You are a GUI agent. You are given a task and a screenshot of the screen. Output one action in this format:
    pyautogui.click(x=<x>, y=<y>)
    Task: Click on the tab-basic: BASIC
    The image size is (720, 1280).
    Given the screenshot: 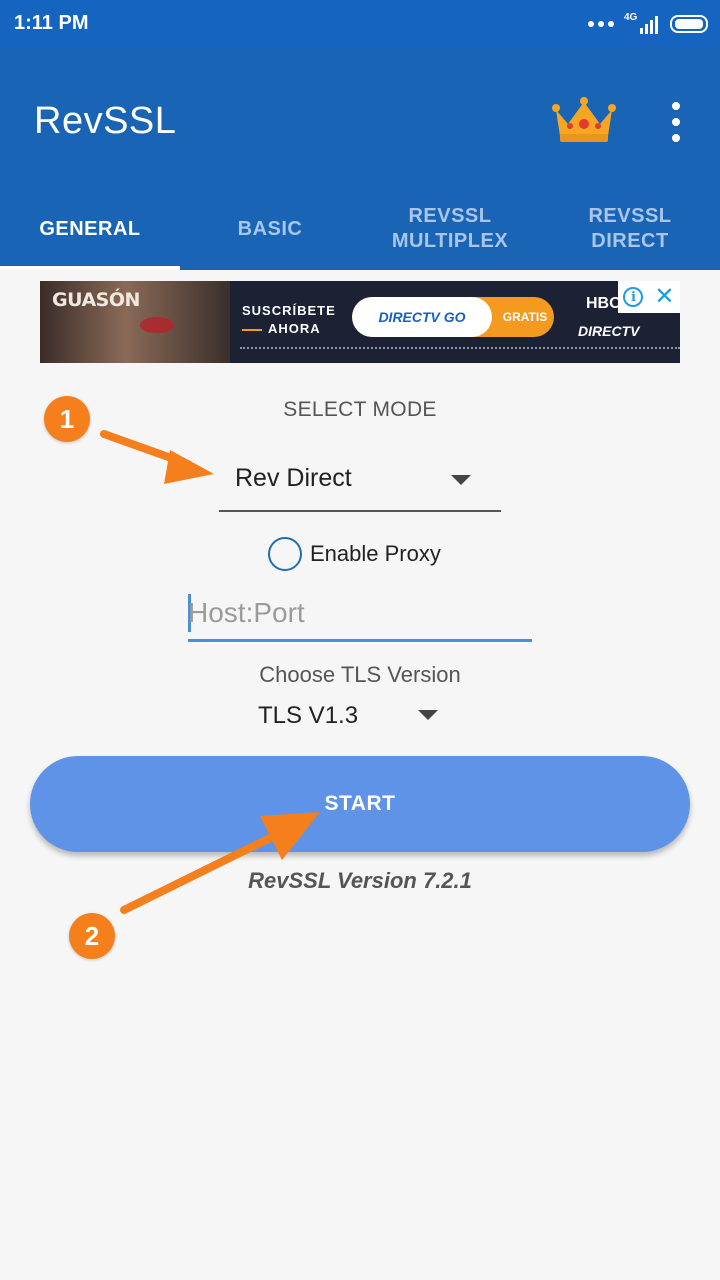 What is the action you would take?
    pyautogui.click(x=270, y=229)
    